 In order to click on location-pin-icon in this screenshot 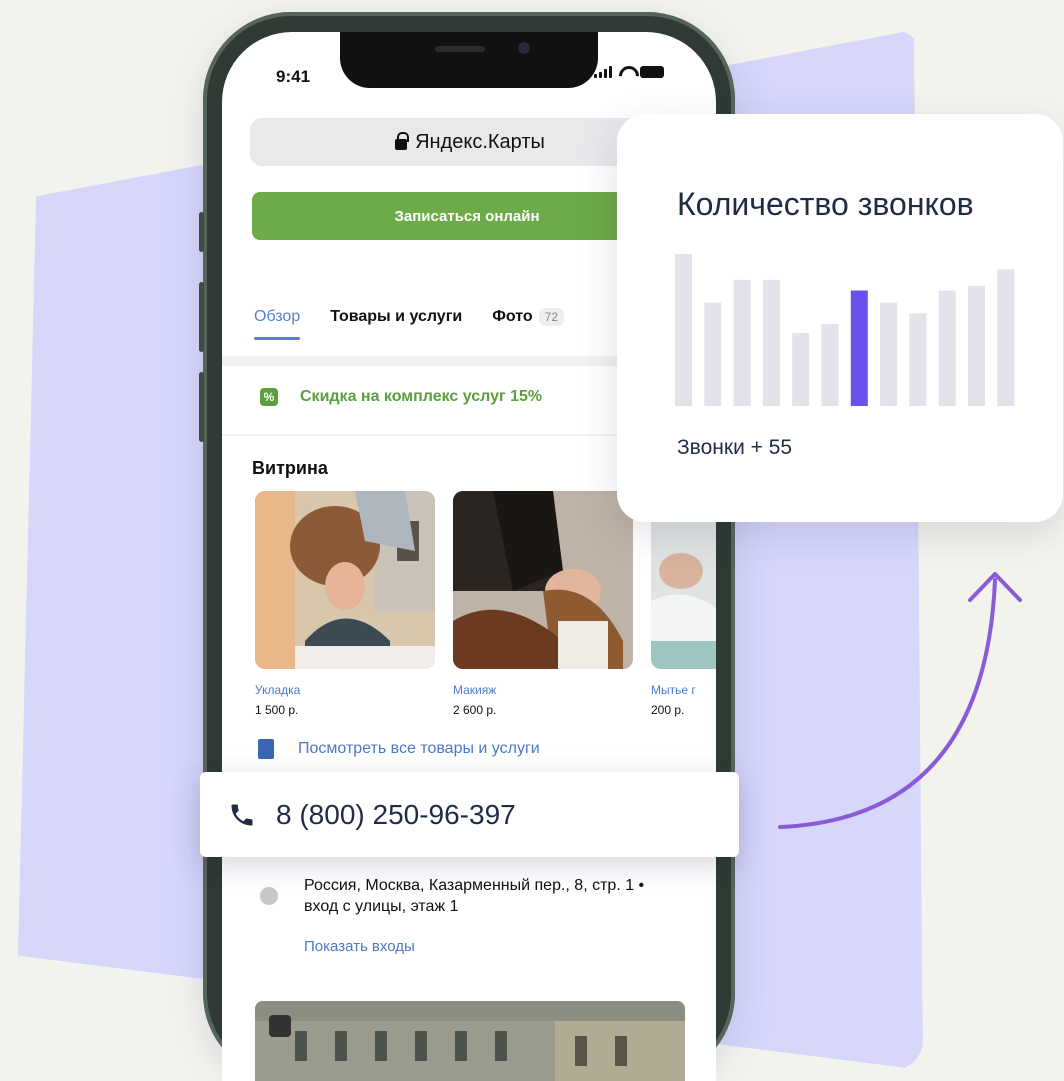, I will do `click(269, 896)`.